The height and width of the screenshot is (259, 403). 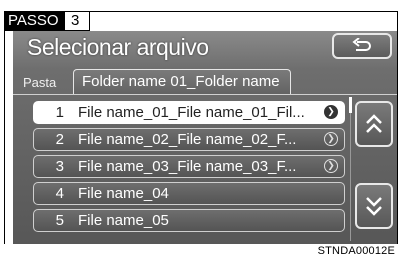 I want to click on tab-folder-name: Folder name 01_Folder name, so click(x=182, y=82).